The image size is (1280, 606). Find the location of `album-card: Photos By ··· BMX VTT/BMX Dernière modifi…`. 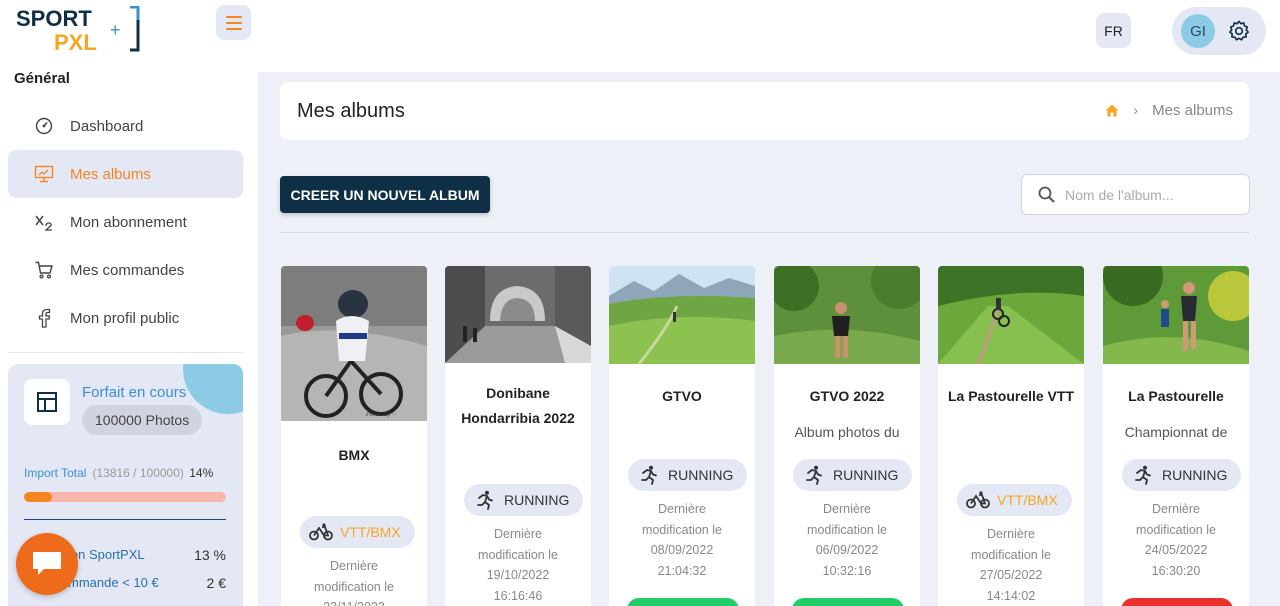

album-card: Photos By ··· BMX VTT/BMX Dernière modifi… is located at coordinates (354, 436).